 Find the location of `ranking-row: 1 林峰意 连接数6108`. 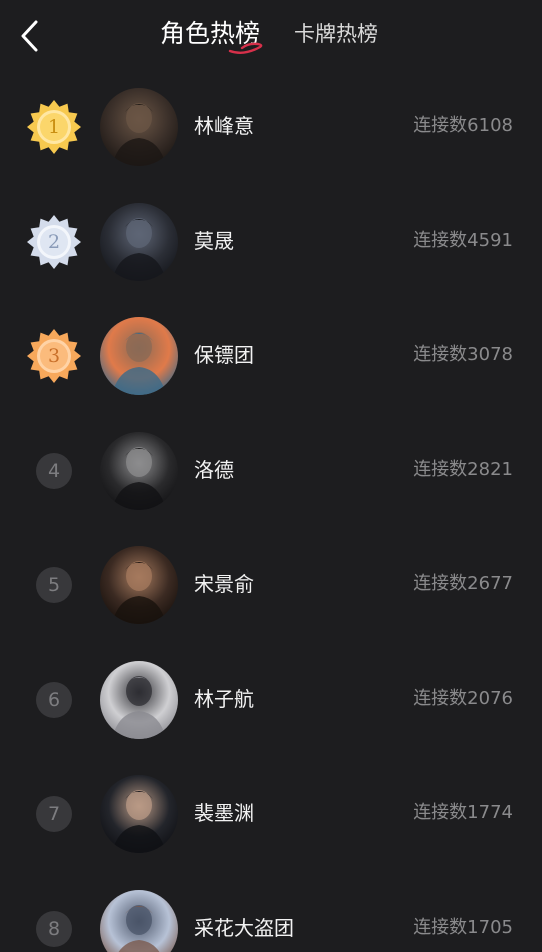

ranking-row: 1 林峰意 连接数6108 is located at coordinates (271, 127).